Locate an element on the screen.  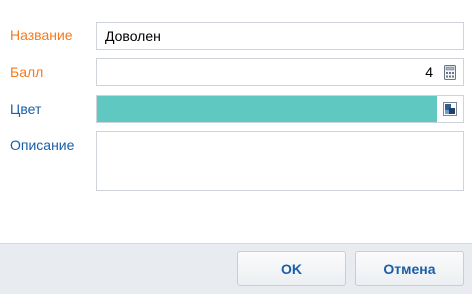
cancel-button: Отмена is located at coordinates (409, 268).